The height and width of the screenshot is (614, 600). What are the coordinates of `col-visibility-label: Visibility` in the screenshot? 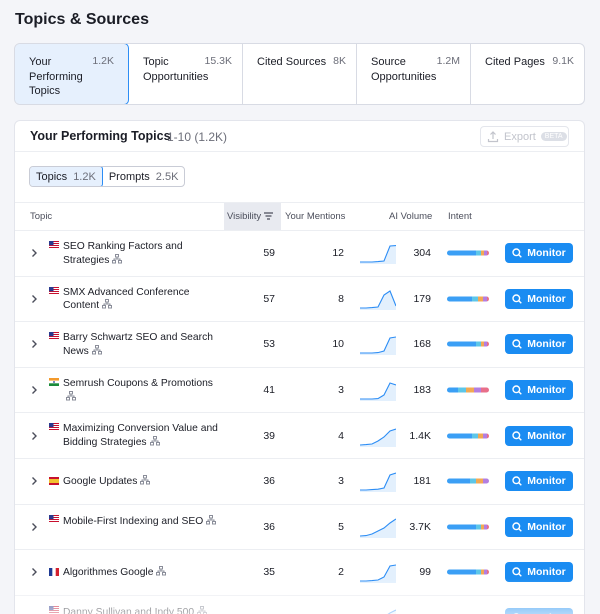 It's located at (244, 216).